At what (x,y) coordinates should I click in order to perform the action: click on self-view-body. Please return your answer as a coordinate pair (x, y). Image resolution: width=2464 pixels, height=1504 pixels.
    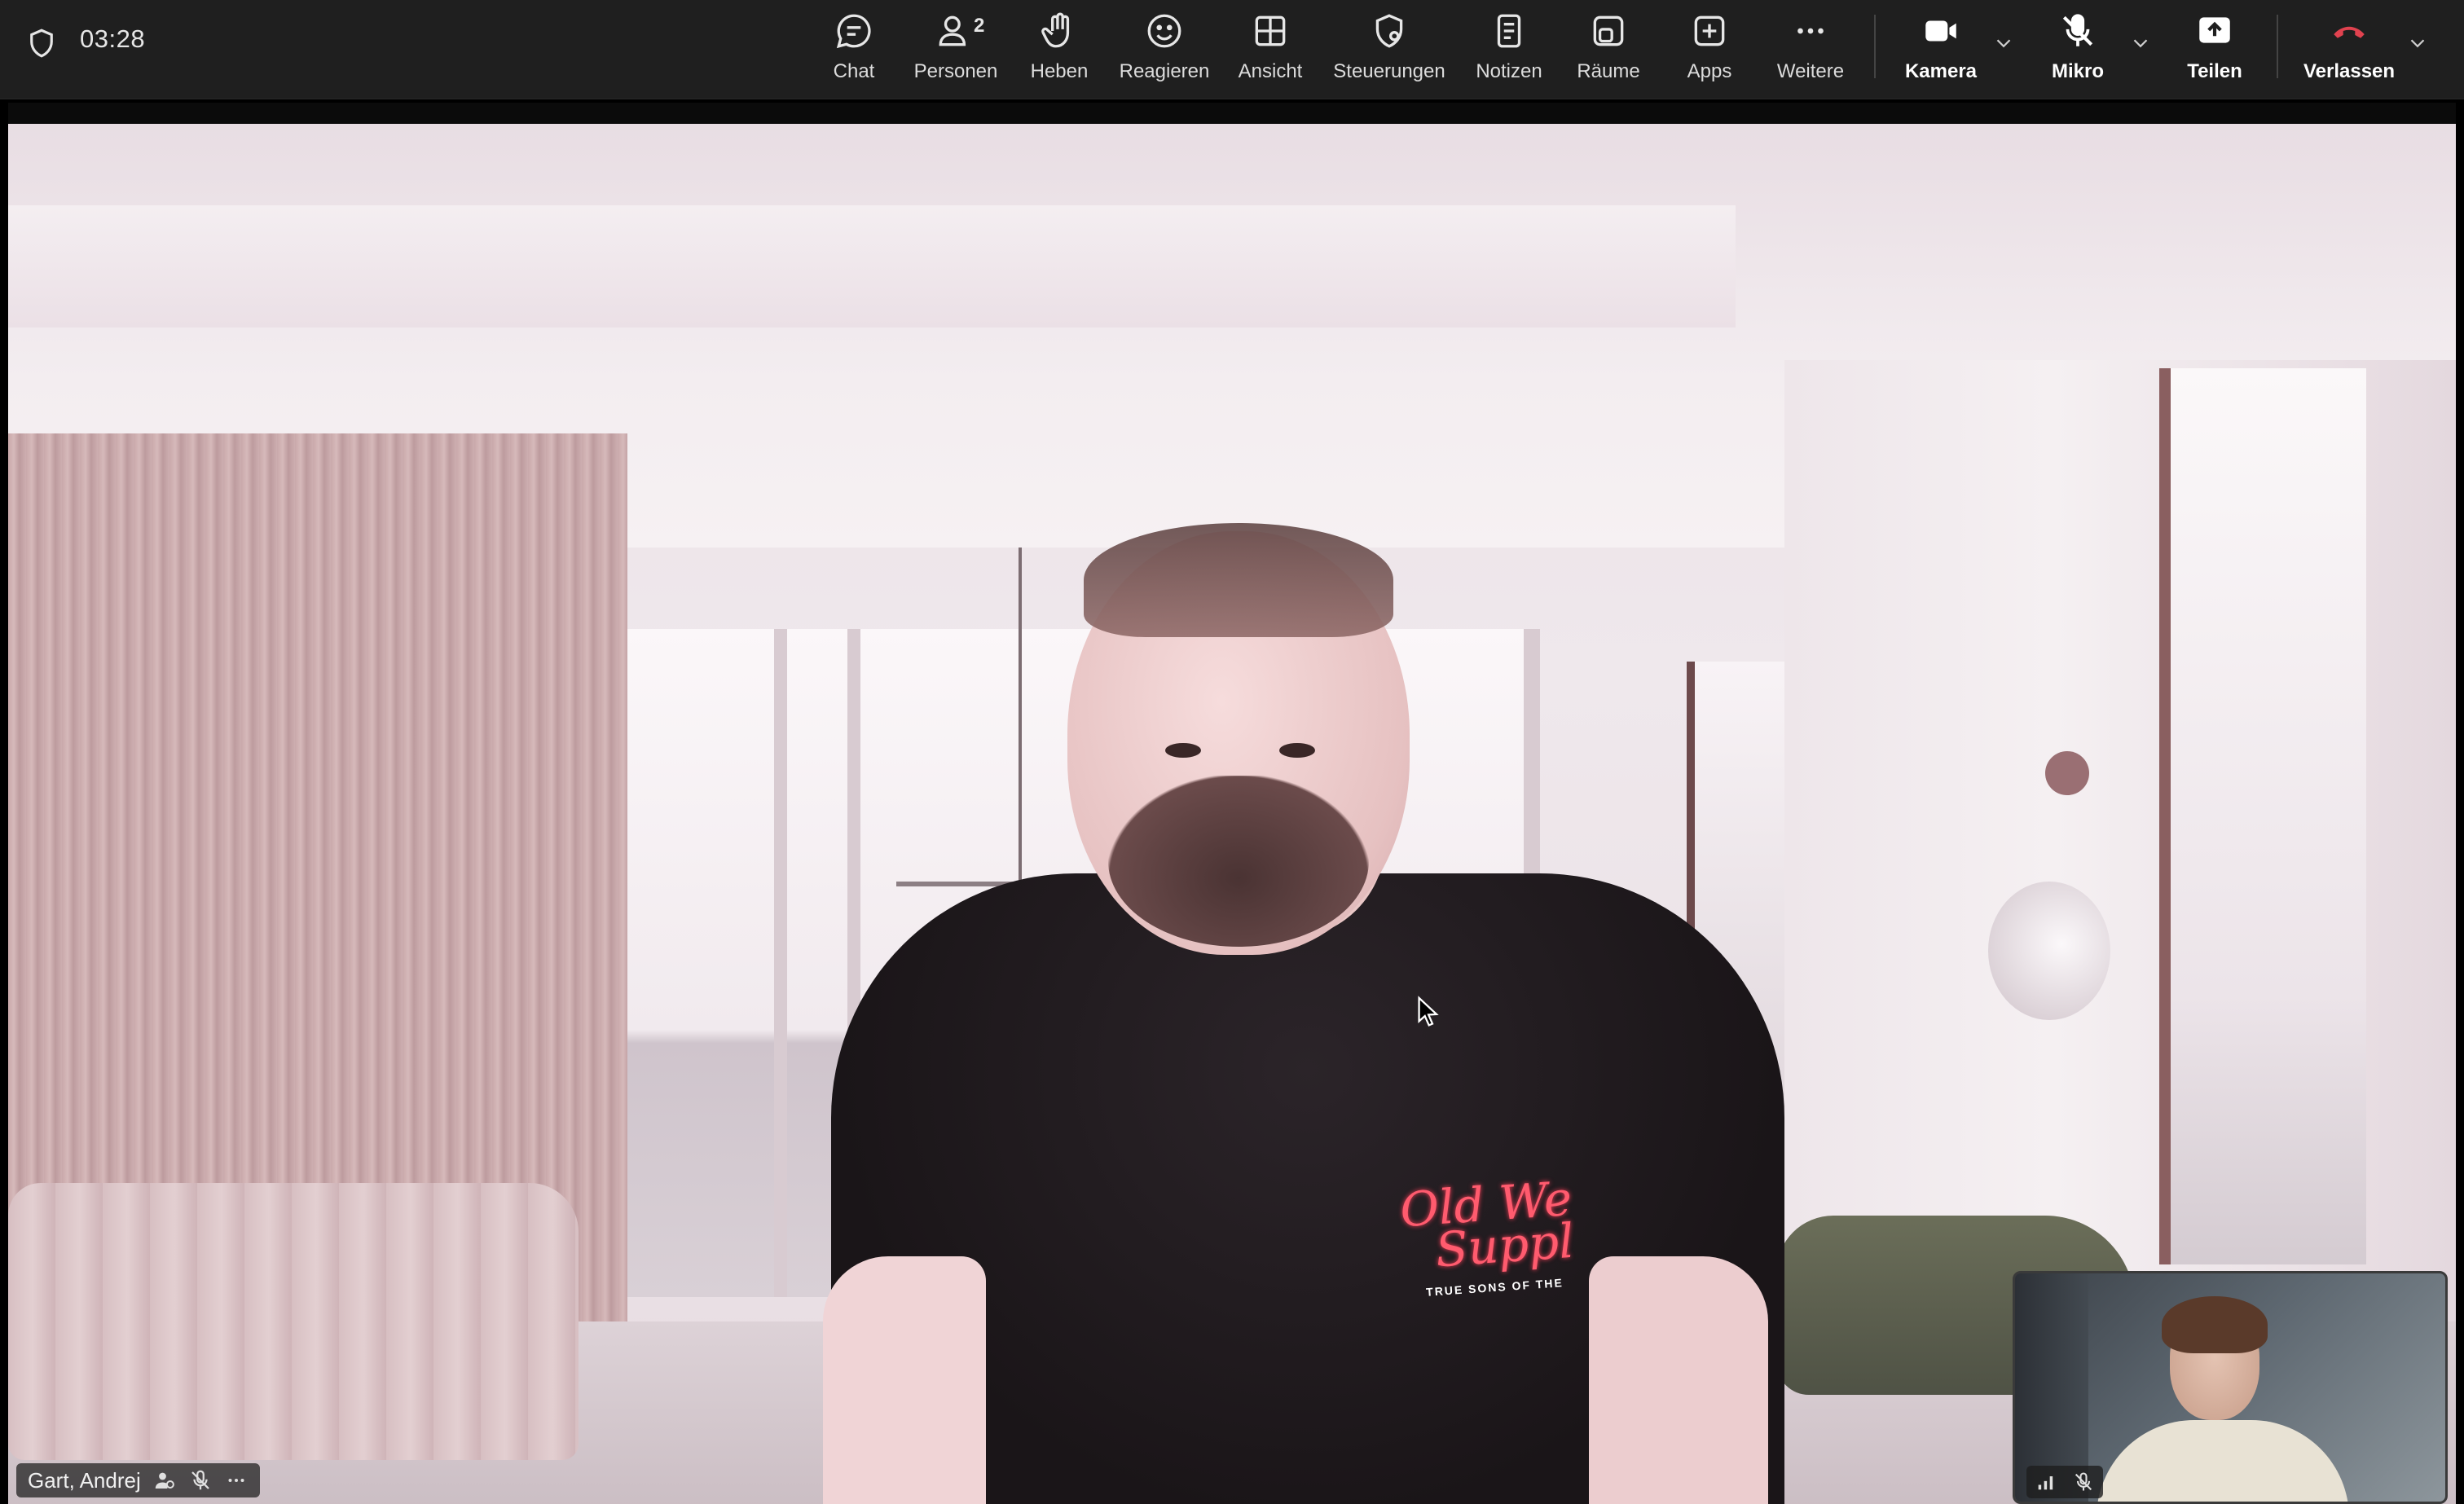
    Looking at the image, I should click on (2223, 1461).